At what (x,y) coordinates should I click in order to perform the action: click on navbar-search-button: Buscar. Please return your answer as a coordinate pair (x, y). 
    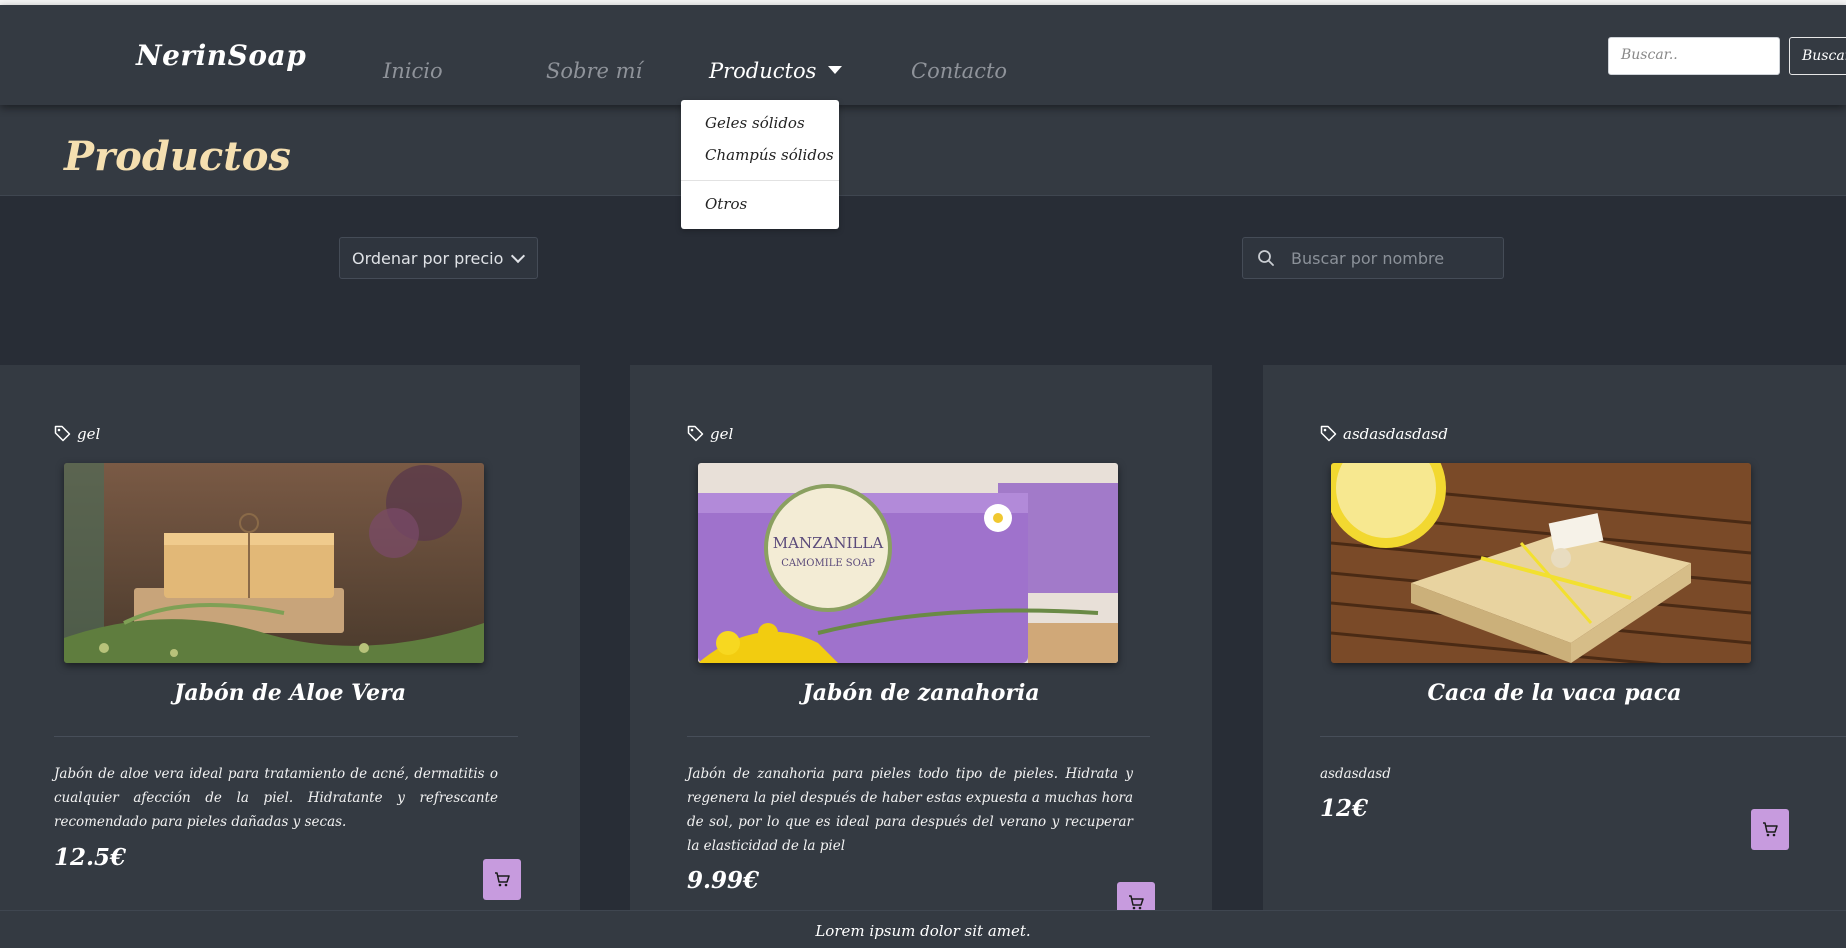
    Looking at the image, I should click on (1817, 56).